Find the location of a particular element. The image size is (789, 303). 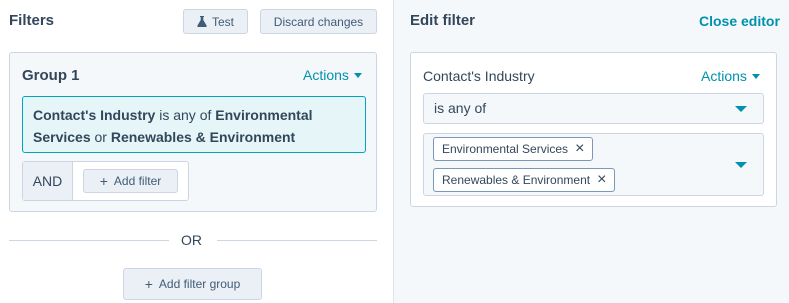

operator-select: is any of is located at coordinates (593, 108).